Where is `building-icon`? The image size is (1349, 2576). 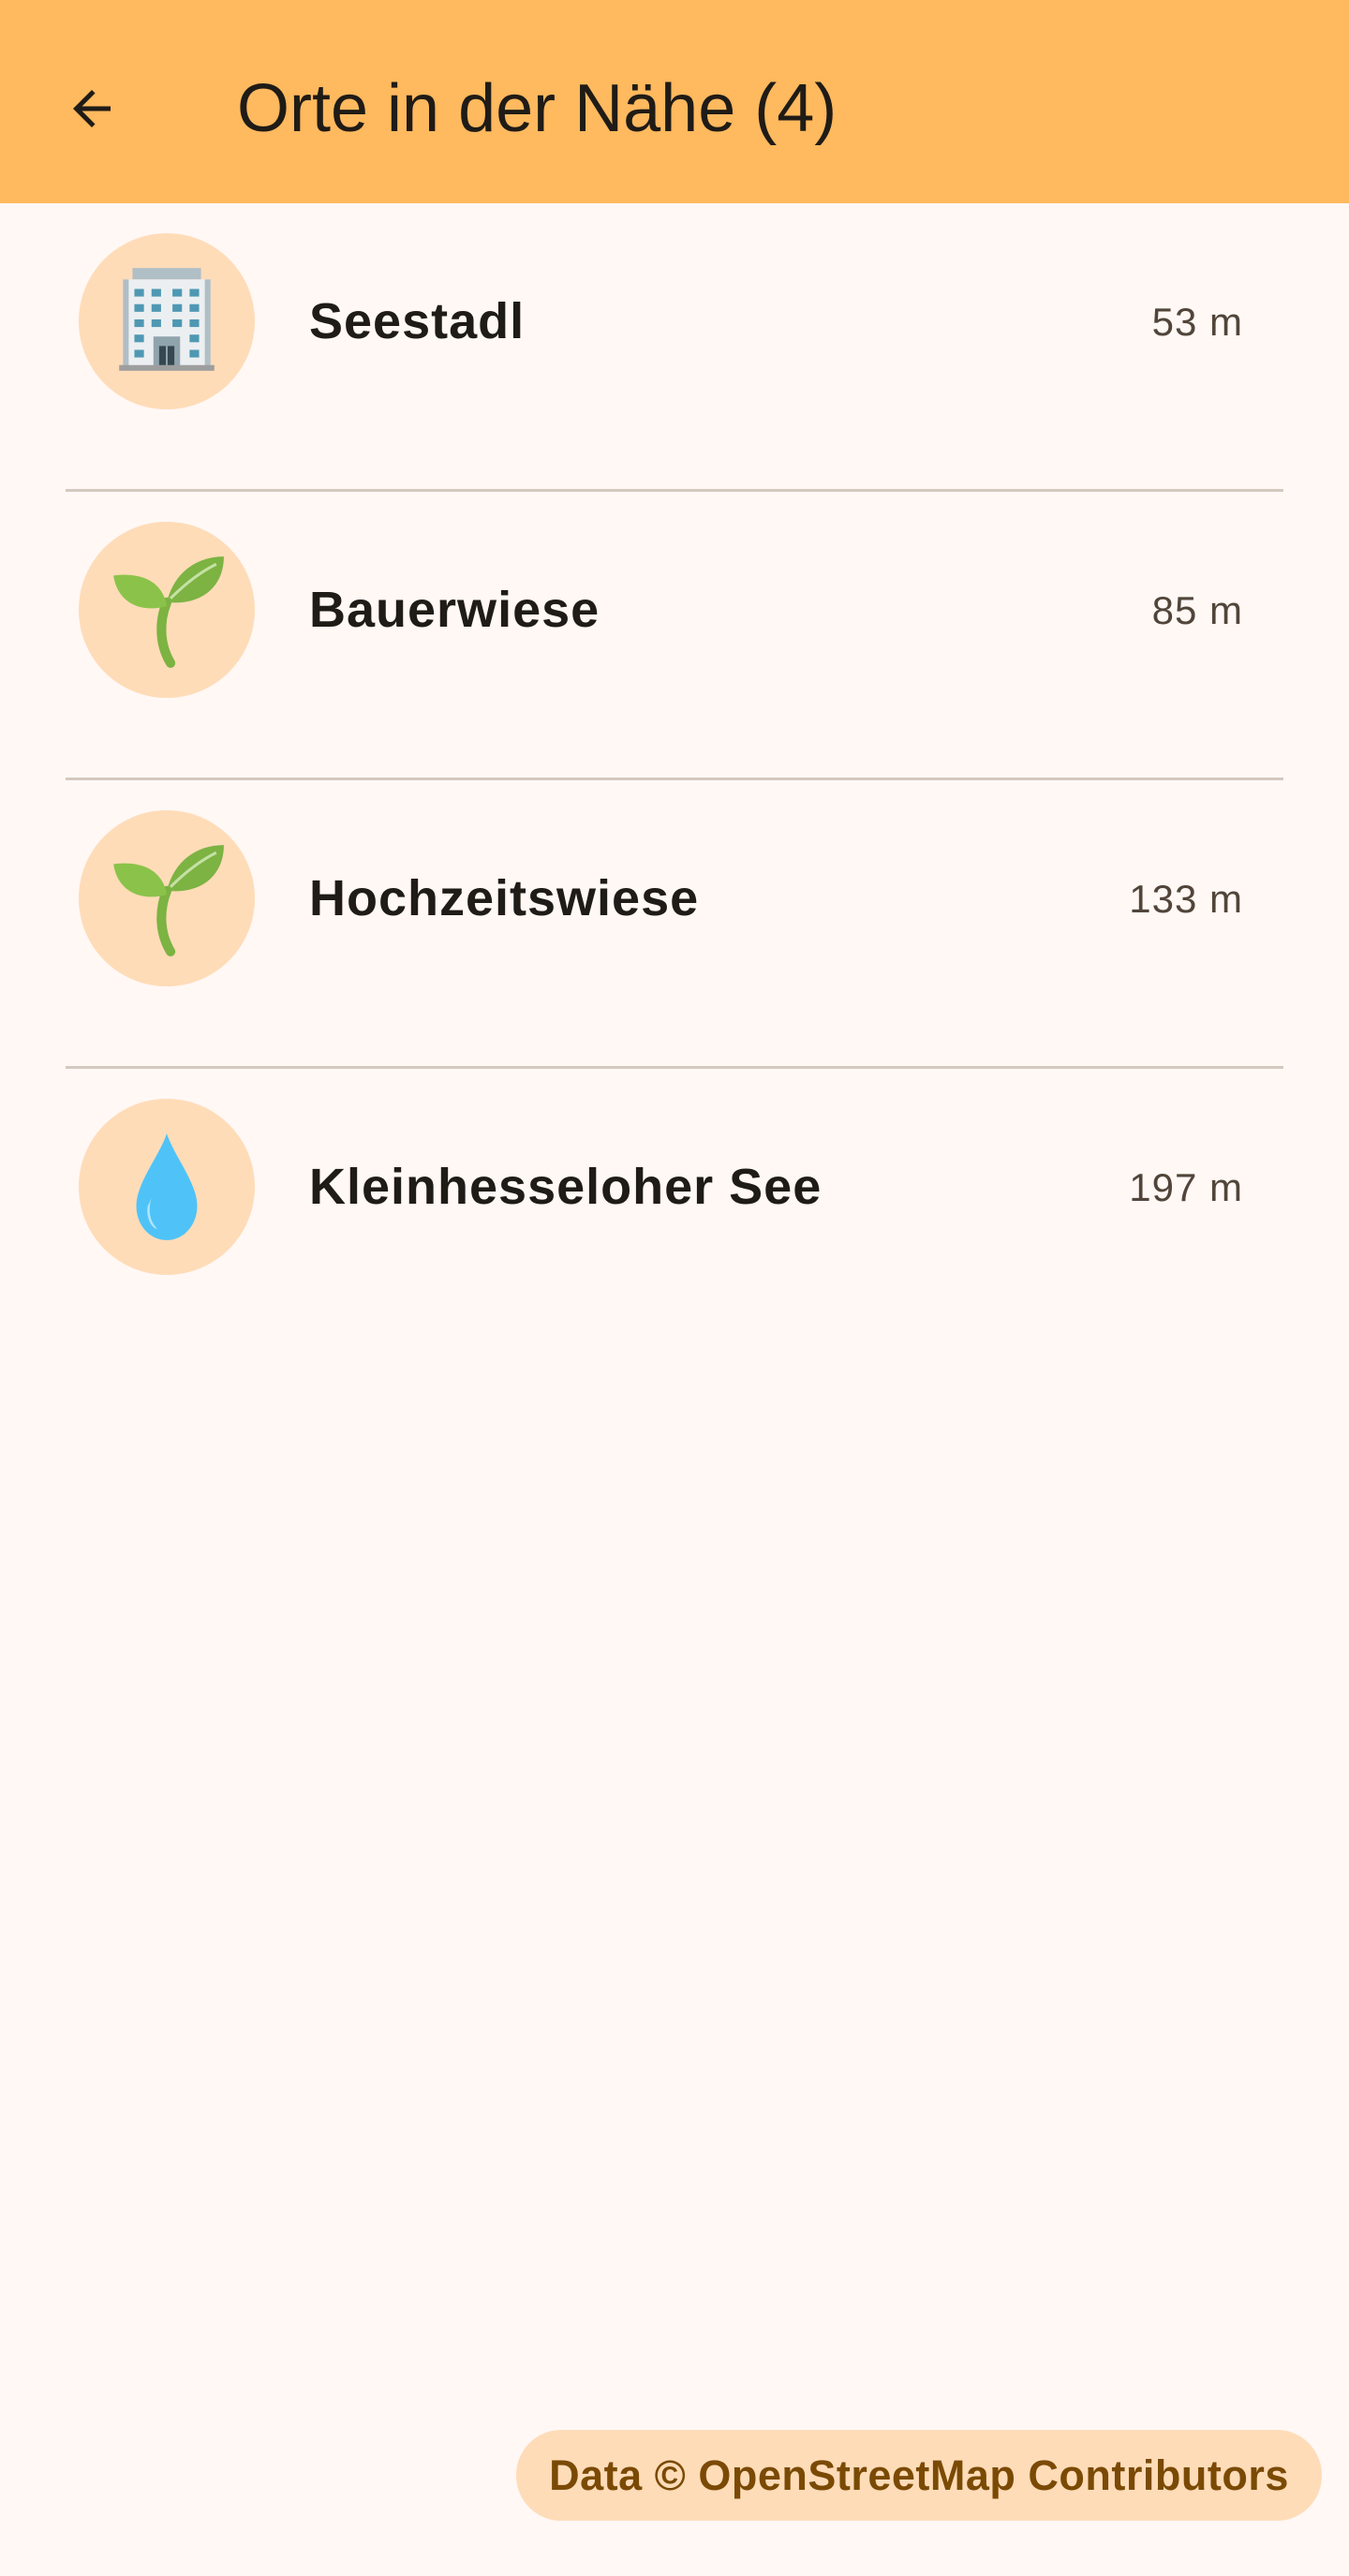 building-icon is located at coordinates (167, 319).